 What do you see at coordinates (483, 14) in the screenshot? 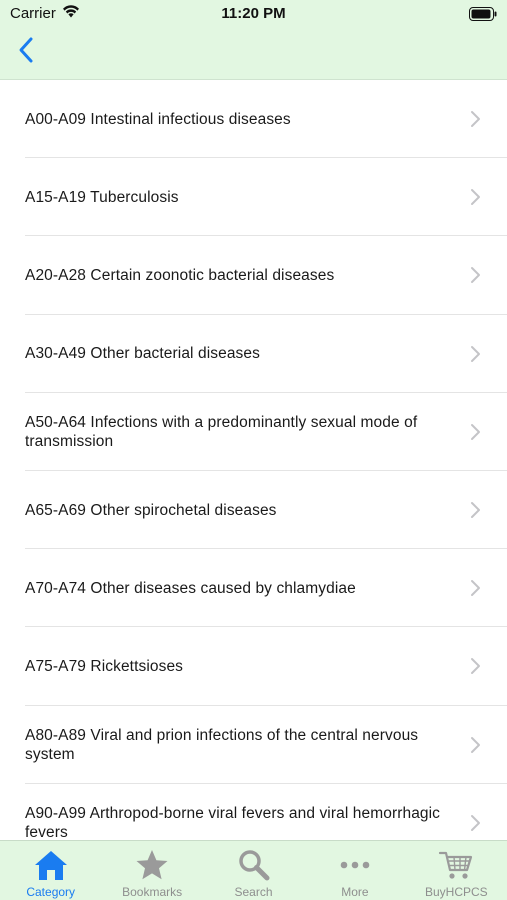
I see `battery-icon` at bounding box center [483, 14].